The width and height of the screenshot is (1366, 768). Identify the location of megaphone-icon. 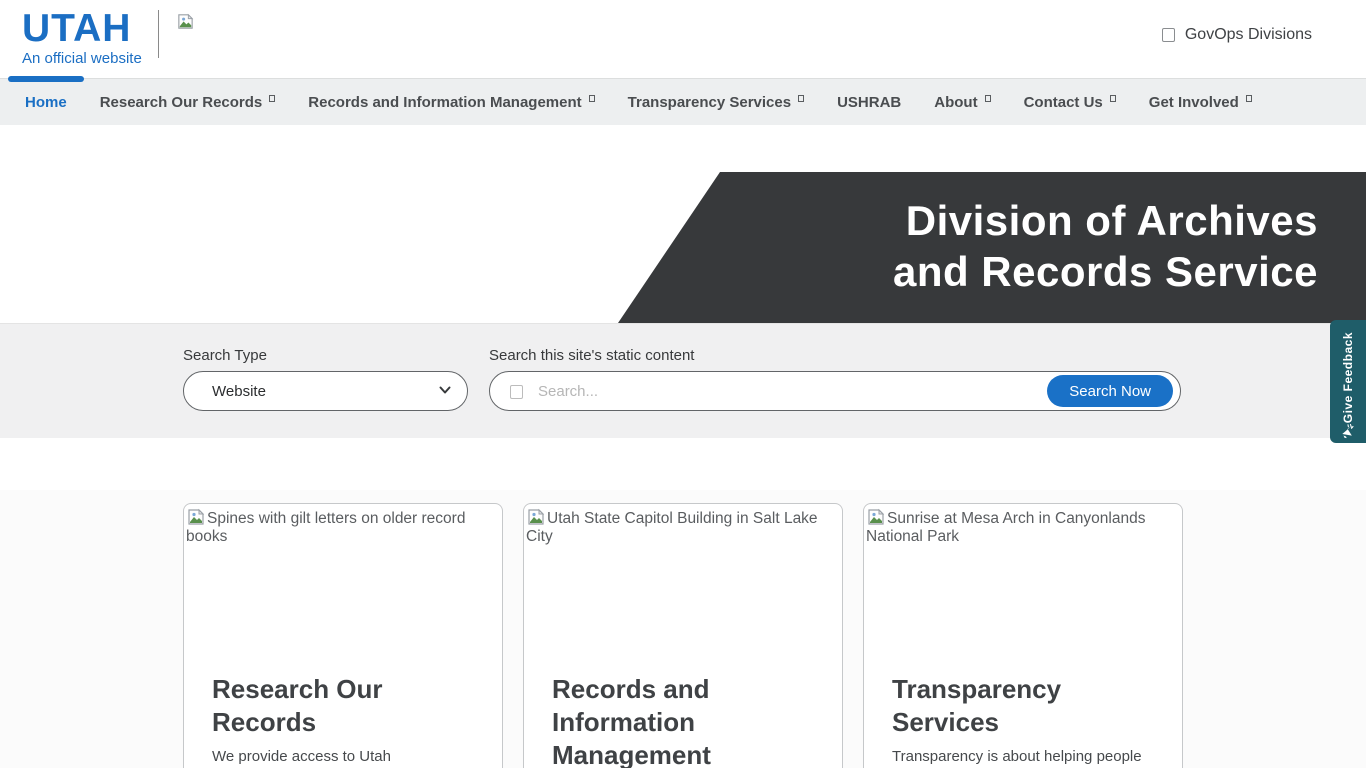
(1348, 433).